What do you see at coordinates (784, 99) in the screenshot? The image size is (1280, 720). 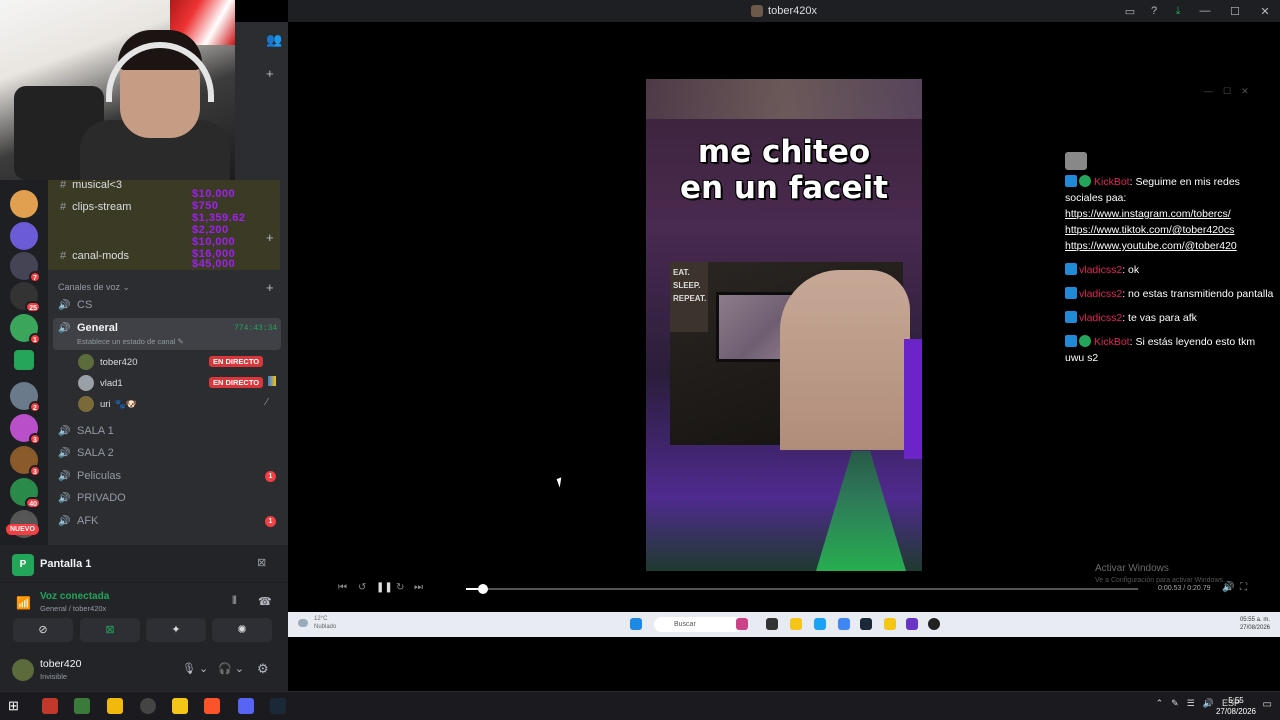 I see `video-blur-top` at bounding box center [784, 99].